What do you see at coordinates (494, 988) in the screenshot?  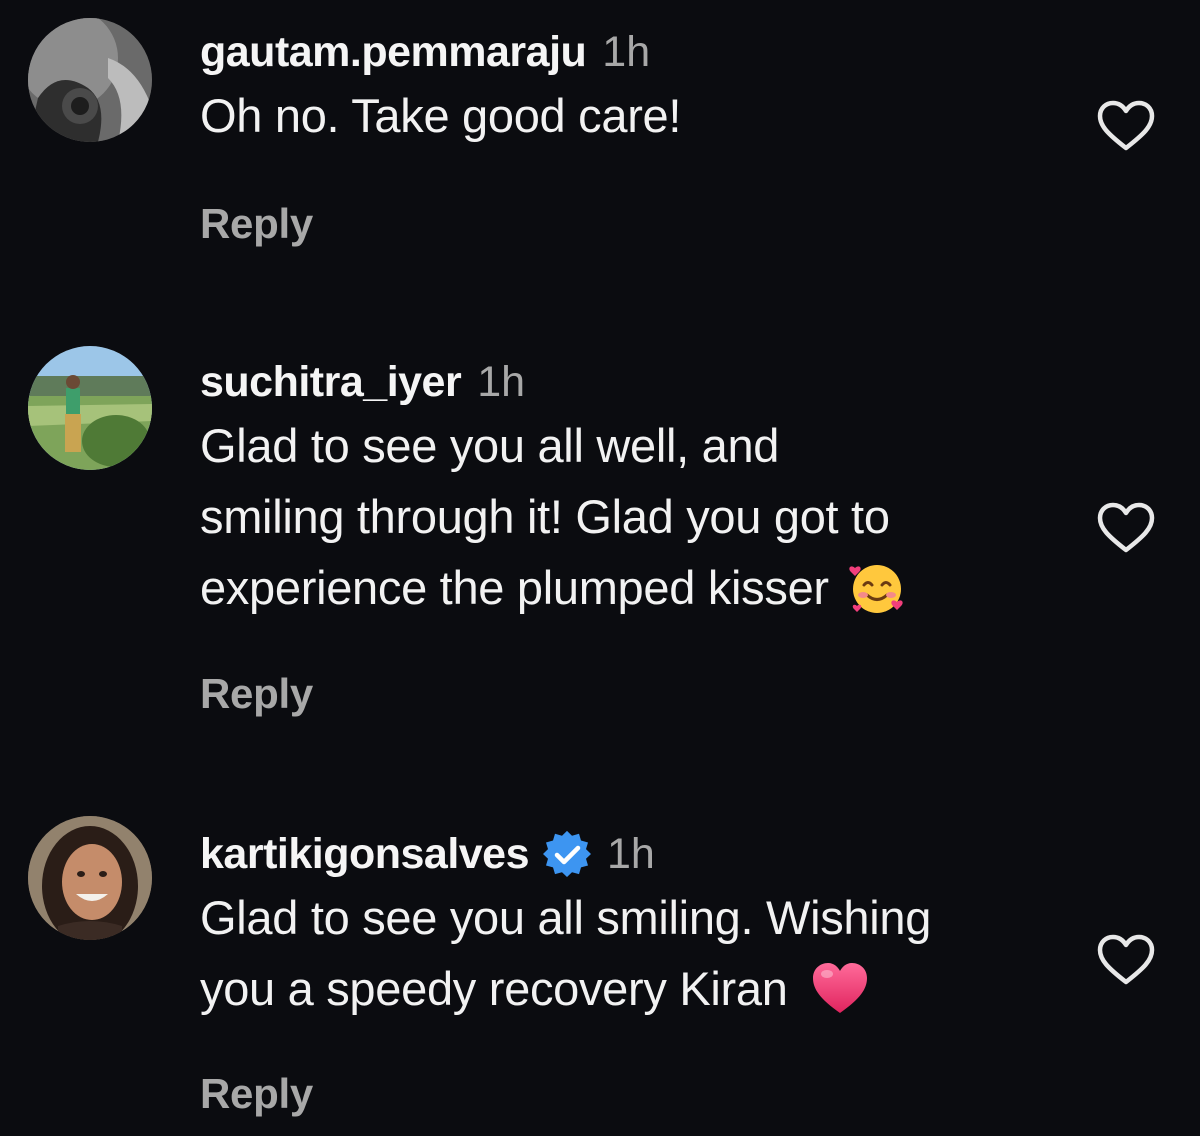 I see `comment-line: you a speedy recovery Kiran` at bounding box center [494, 988].